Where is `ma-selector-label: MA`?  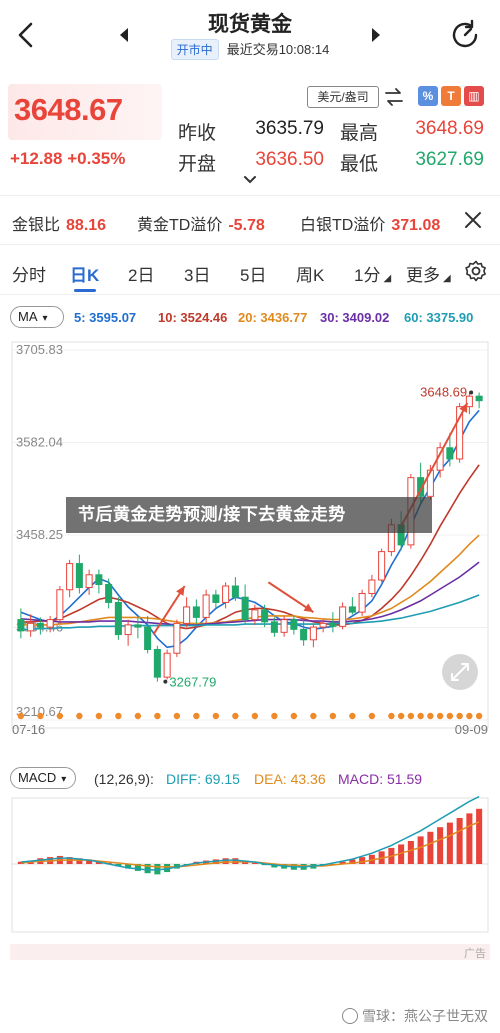
ma-selector-label: MA is located at coordinates (28, 316).